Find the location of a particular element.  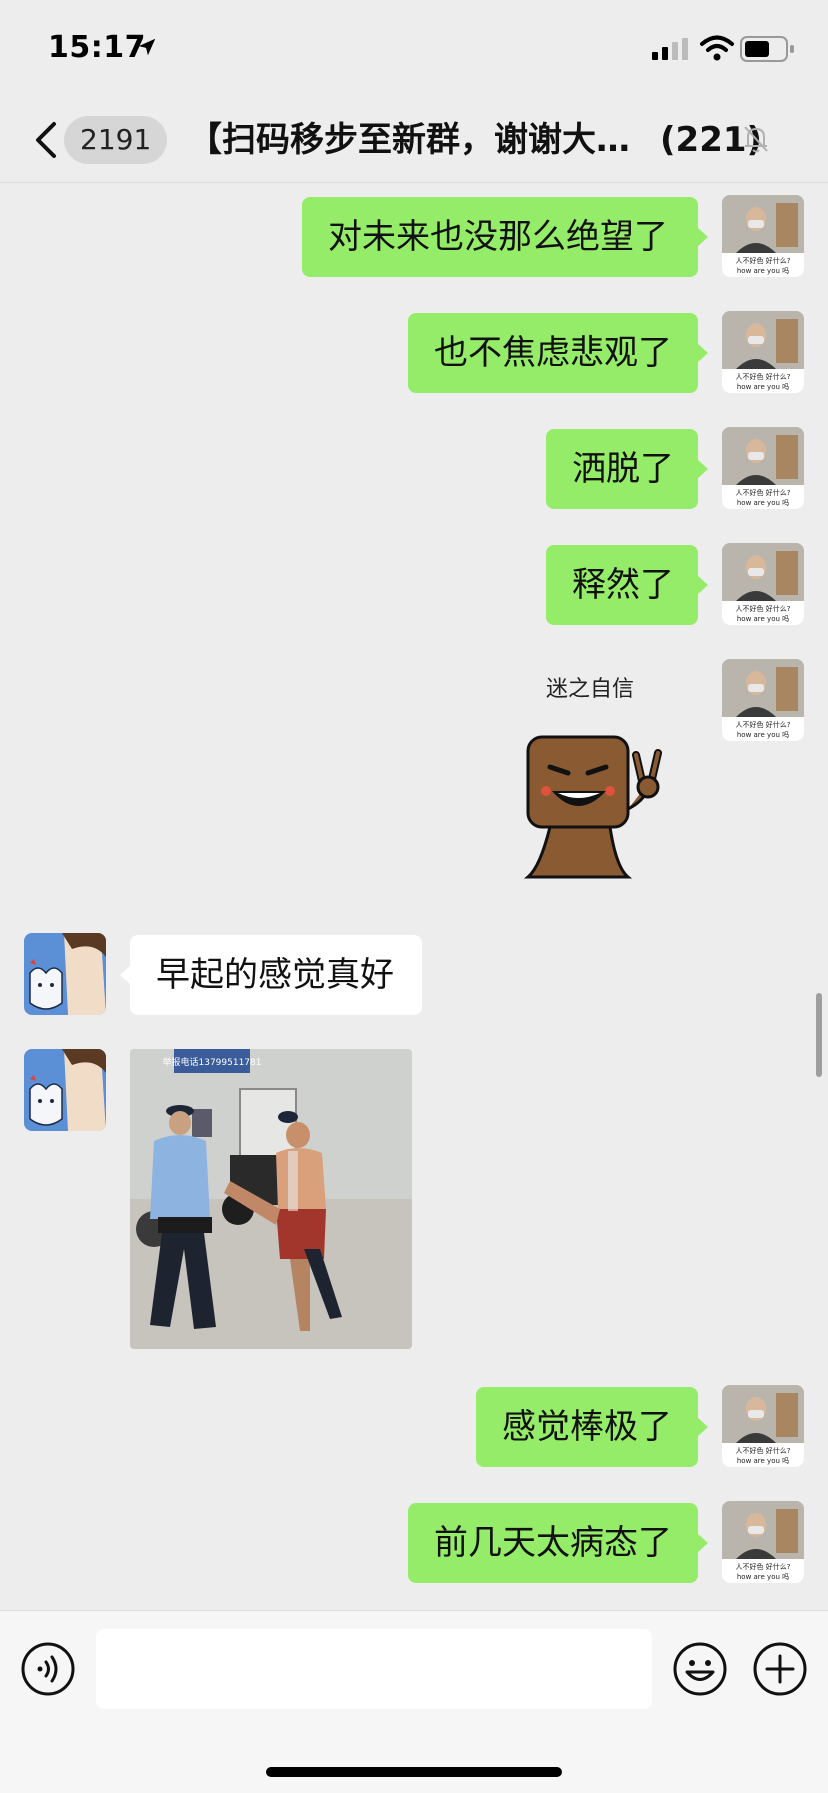

message-bubble: 对未来也没那么绝望了 is located at coordinates (505, 237).